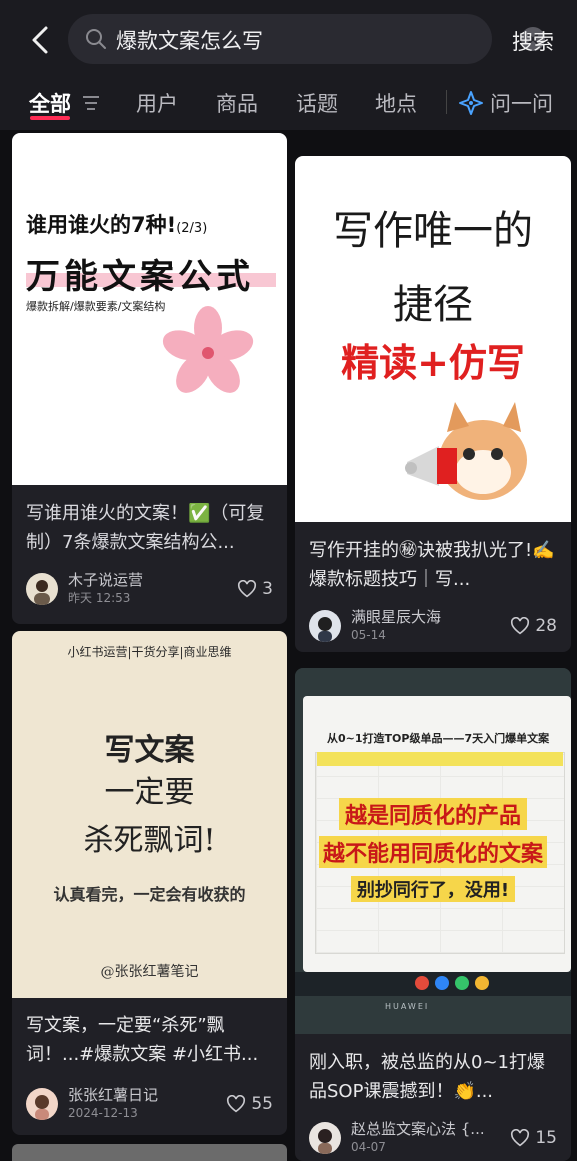 This screenshot has height=1161, width=577. Describe the element at coordinates (267, 589) in the screenshot. I see `like-count: 3` at that location.